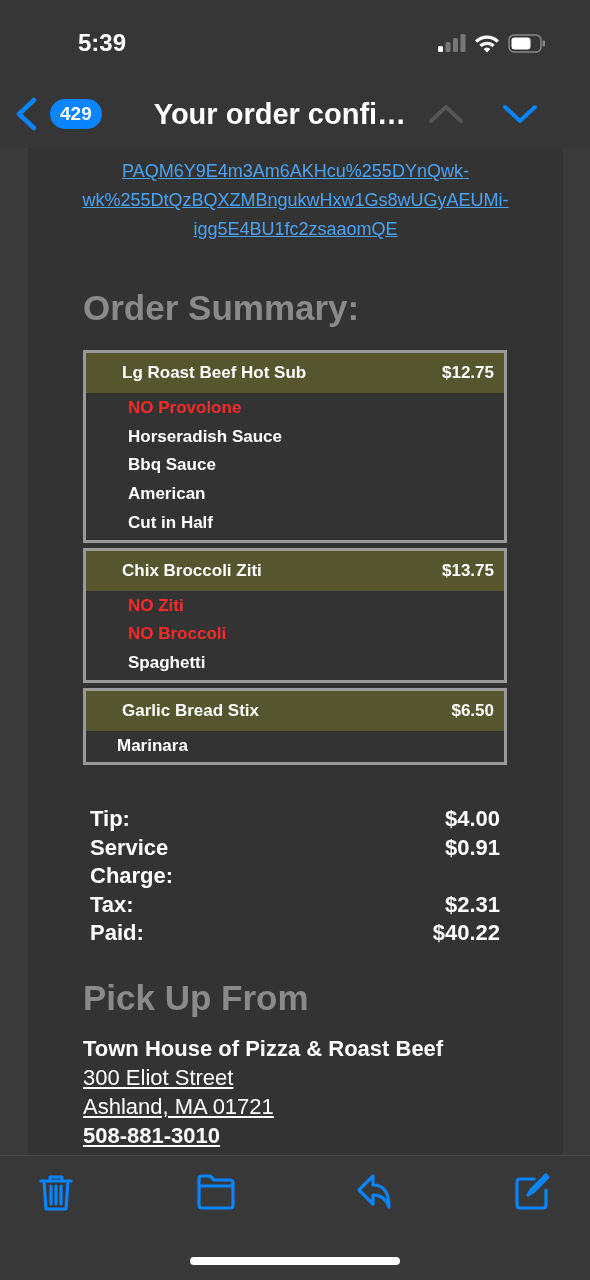 The image size is (590, 1280). I want to click on item-option: Spaghetti, so click(295, 663).